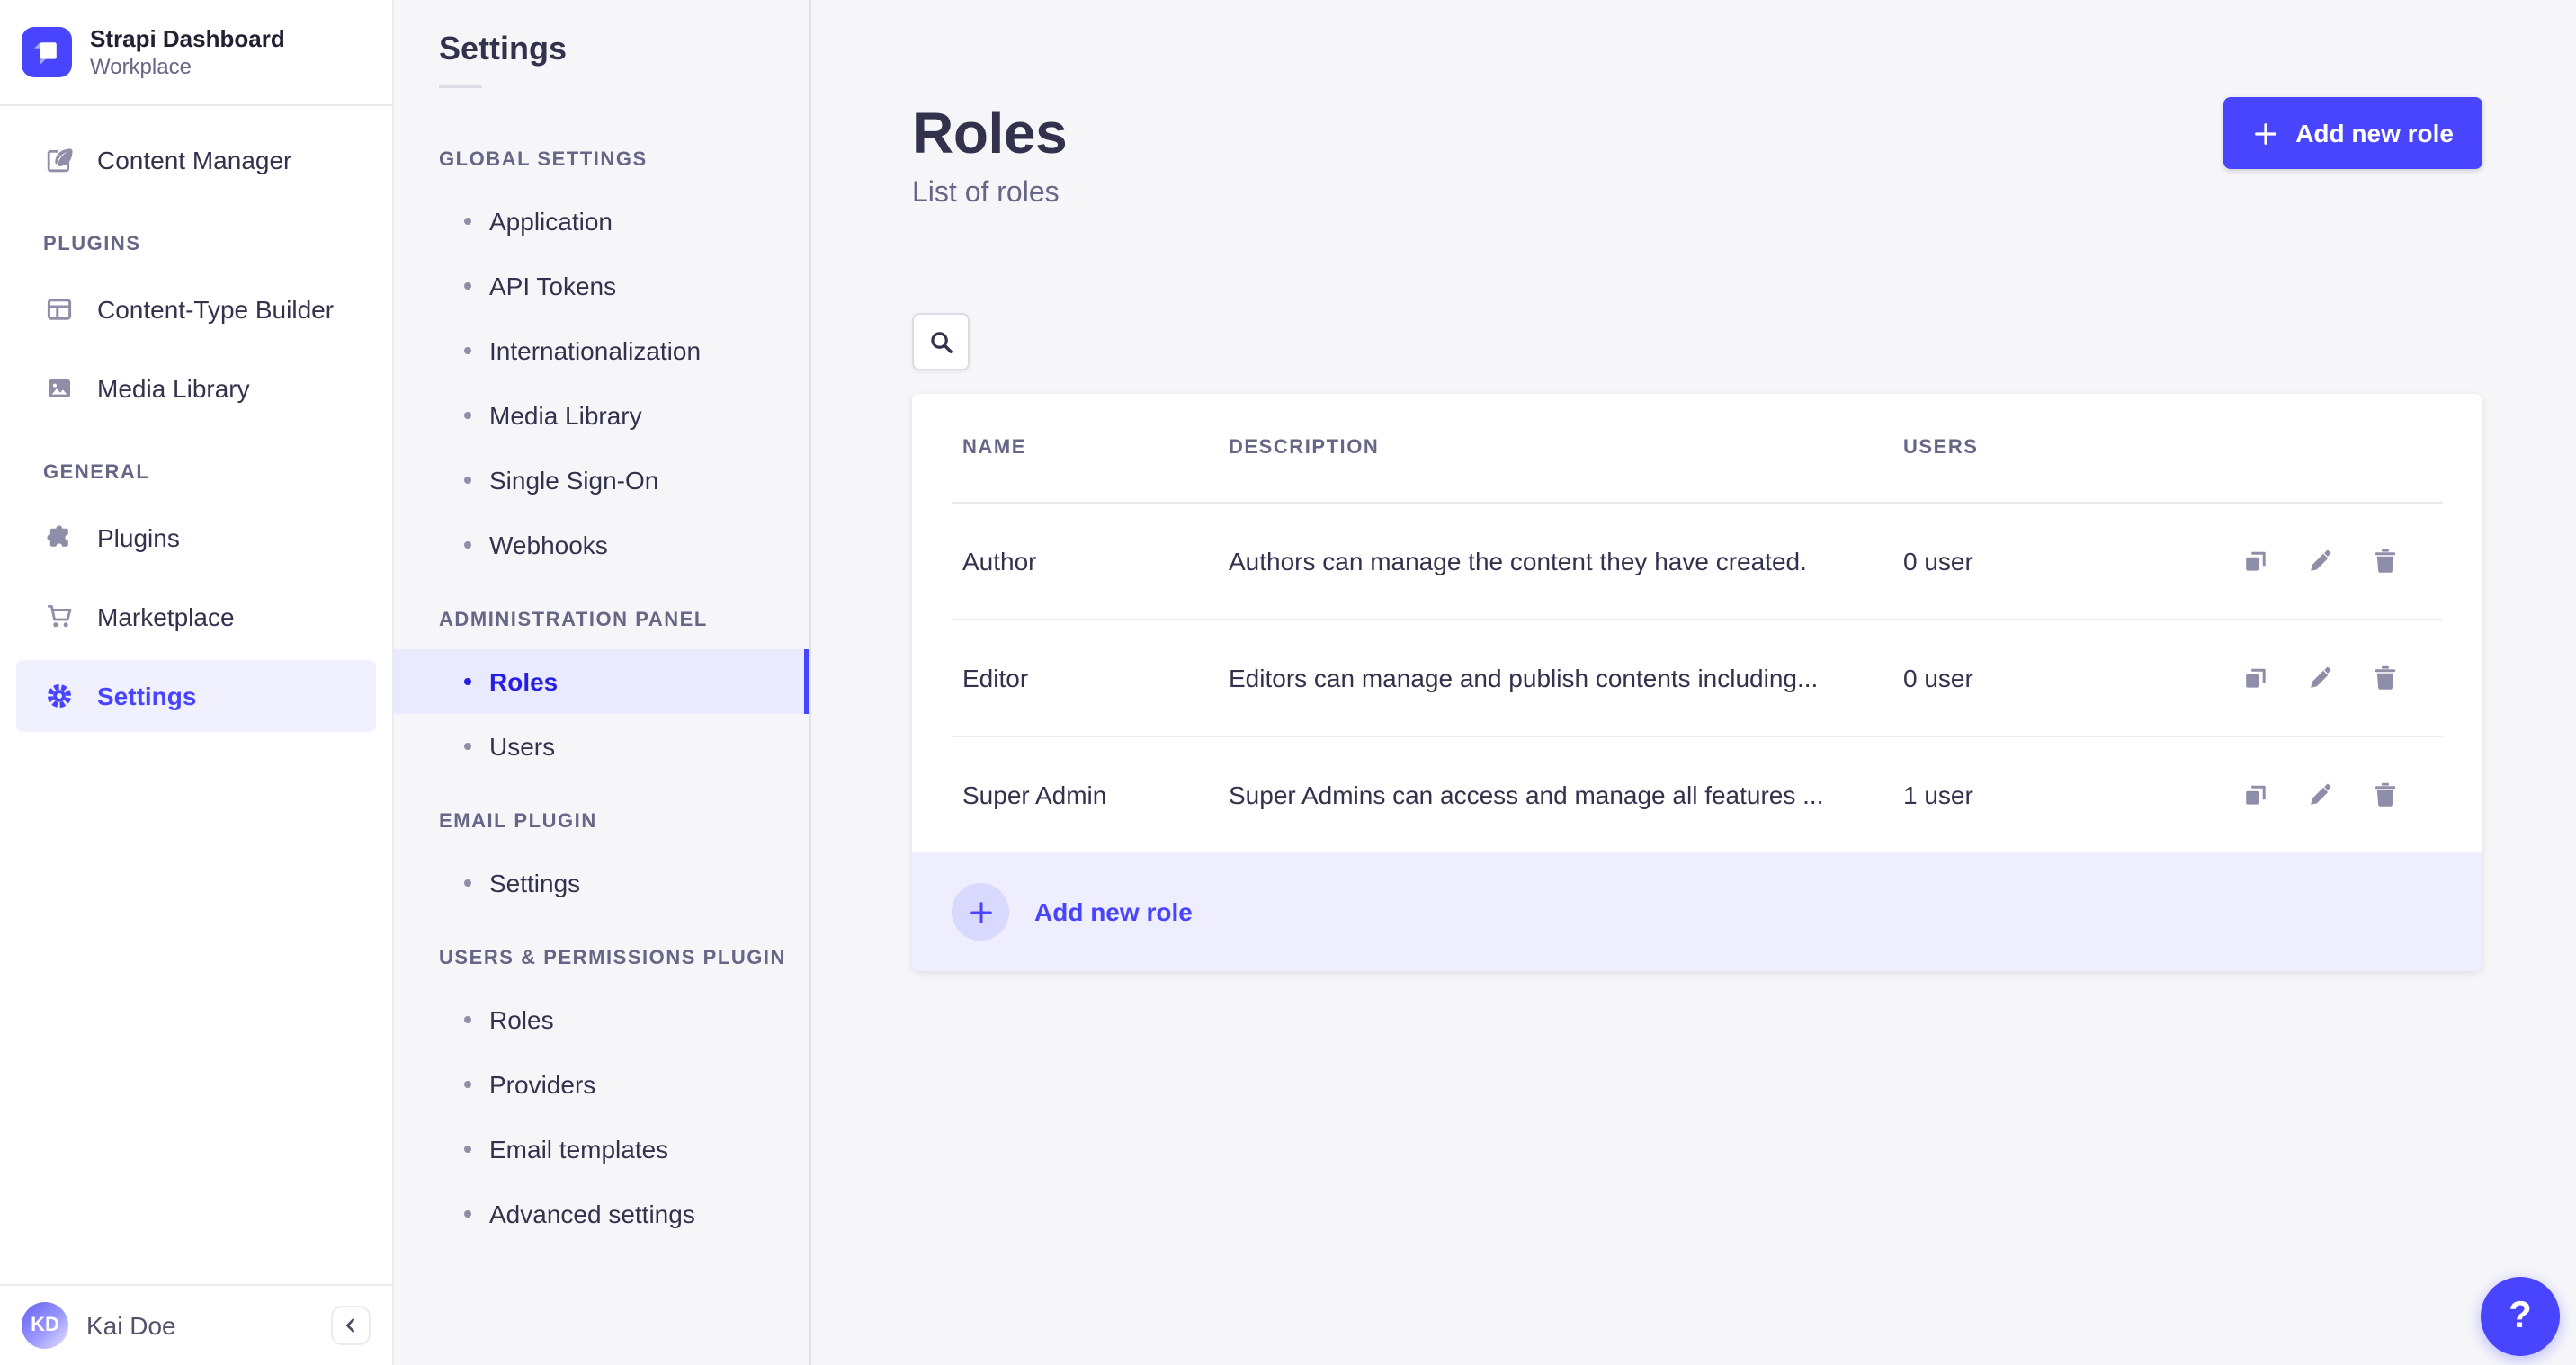 This screenshot has height=1365, width=2576. What do you see at coordinates (92, 245) in the screenshot?
I see `sidebar-section-plugins: PLUGINS` at bounding box center [92, 245].